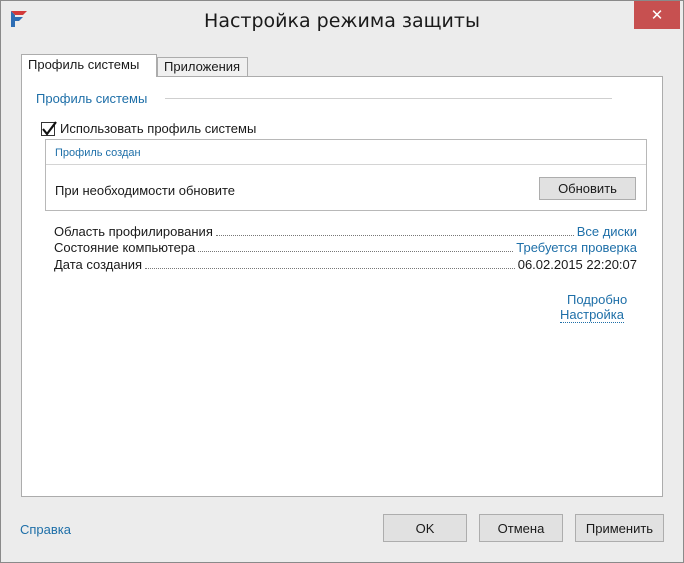  What do you see at coordinates (89, 65) in the screenshot?
I see `tab-system-profile: Профиль системы` at bounding box center [89, 65].